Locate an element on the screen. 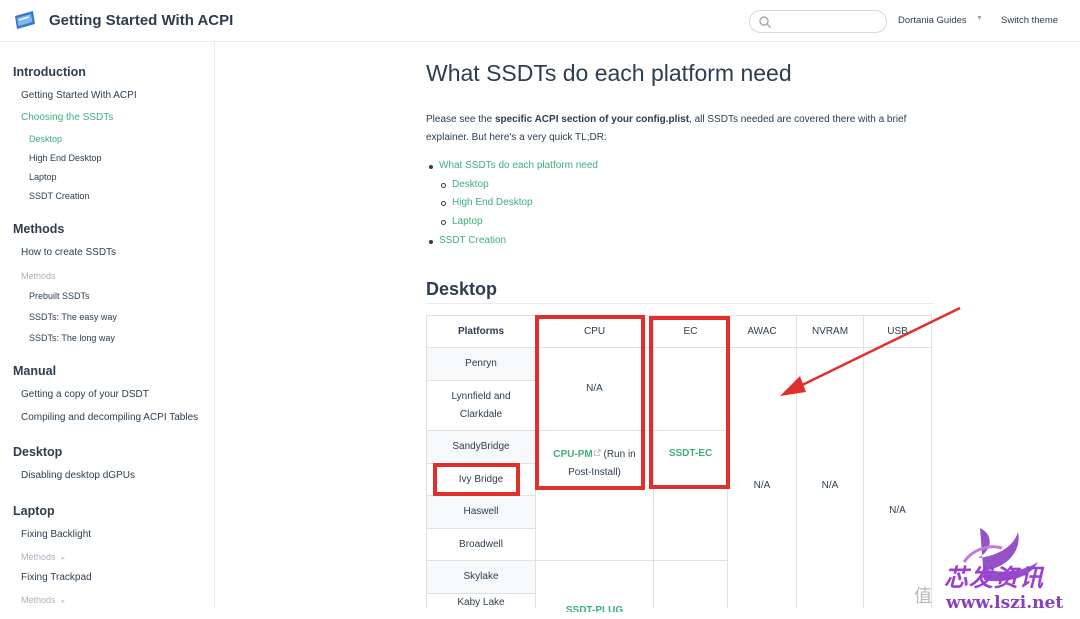  sidebar-subitem-prebuilt: Prebuilt SSDTs is located at coordinates (59, 296).